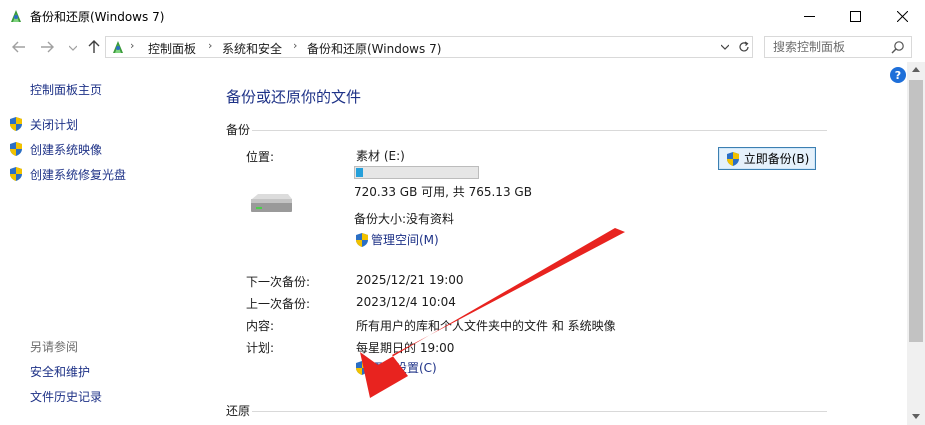 Image resolution: width=925 pixels, height=425 pixels. I want to click on close-button, so click(902, 16).